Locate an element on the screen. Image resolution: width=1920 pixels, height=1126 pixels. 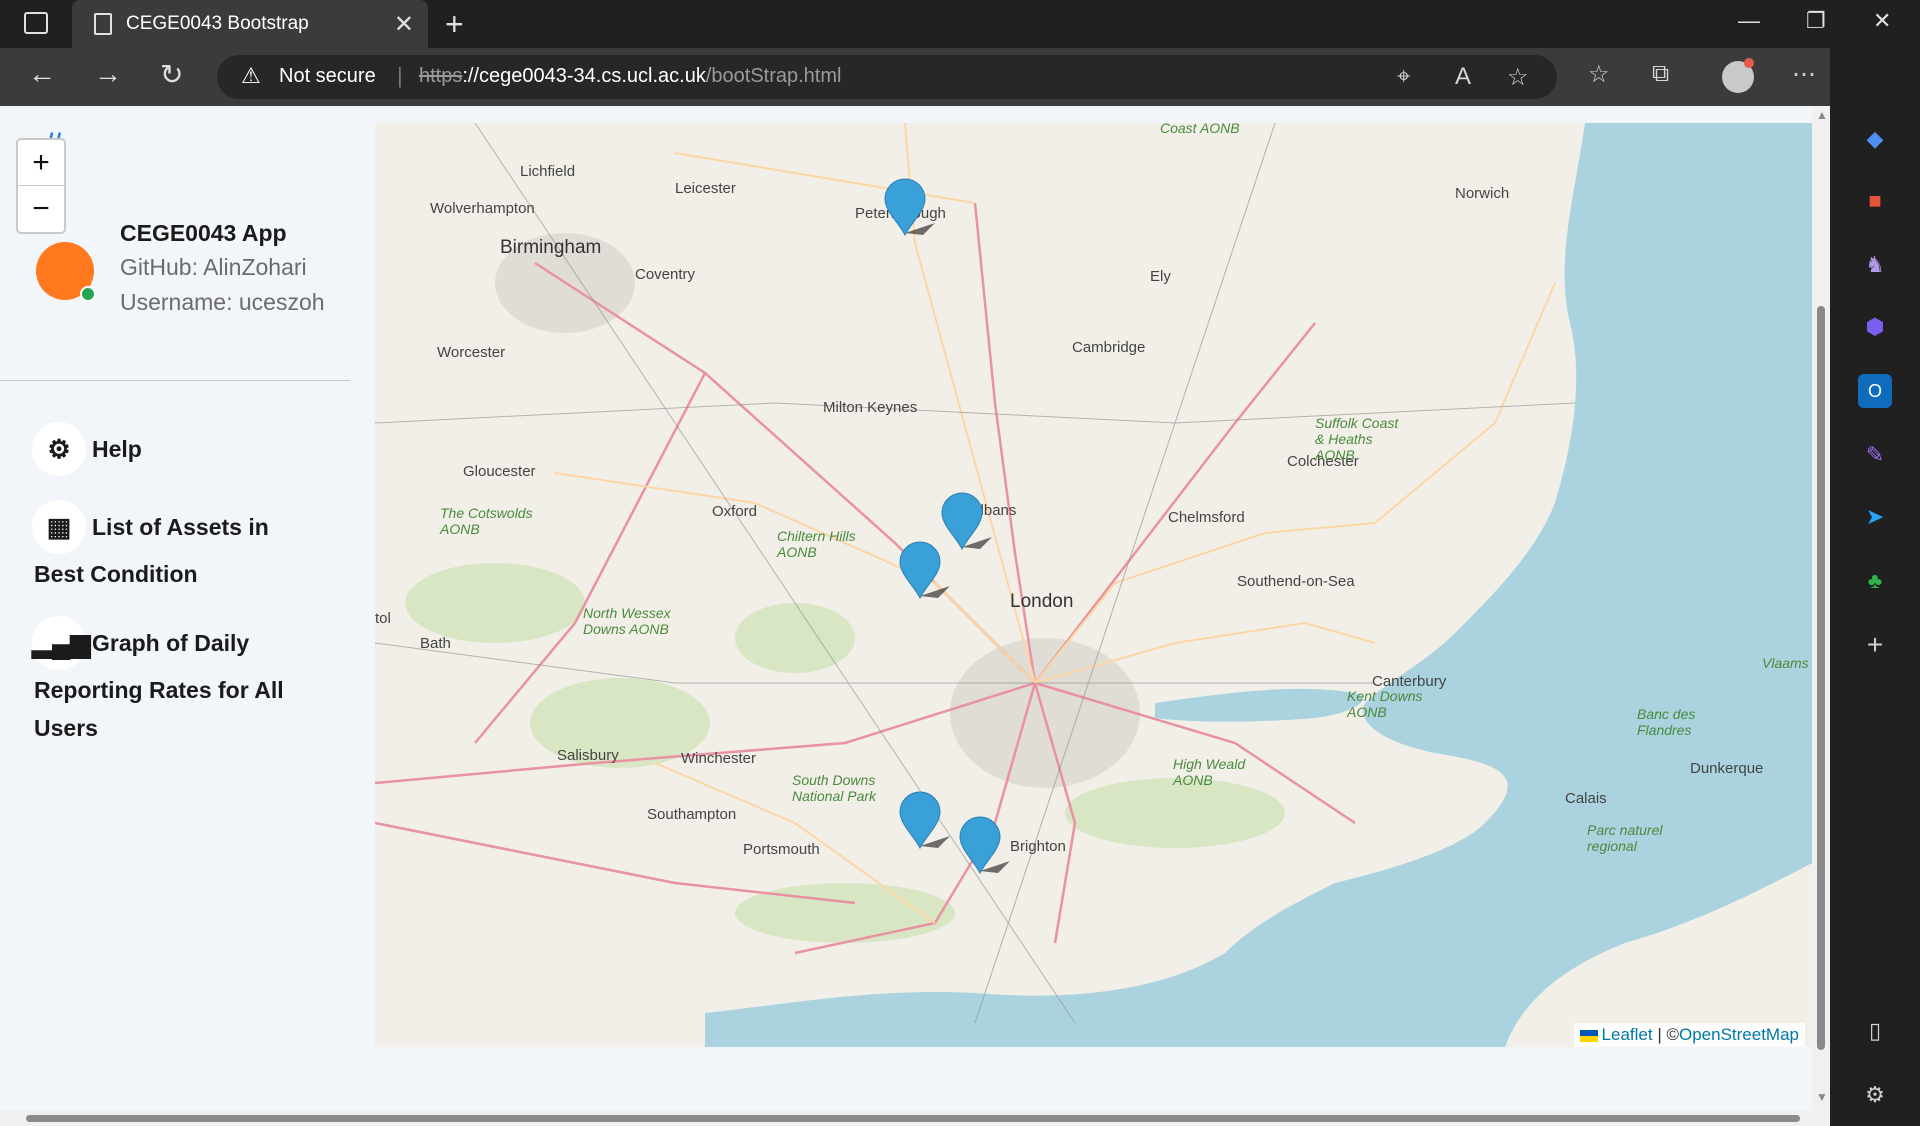
map-label-cotswolds-aonb: The Cotswolds AONB is located at coordinates (486, 521).